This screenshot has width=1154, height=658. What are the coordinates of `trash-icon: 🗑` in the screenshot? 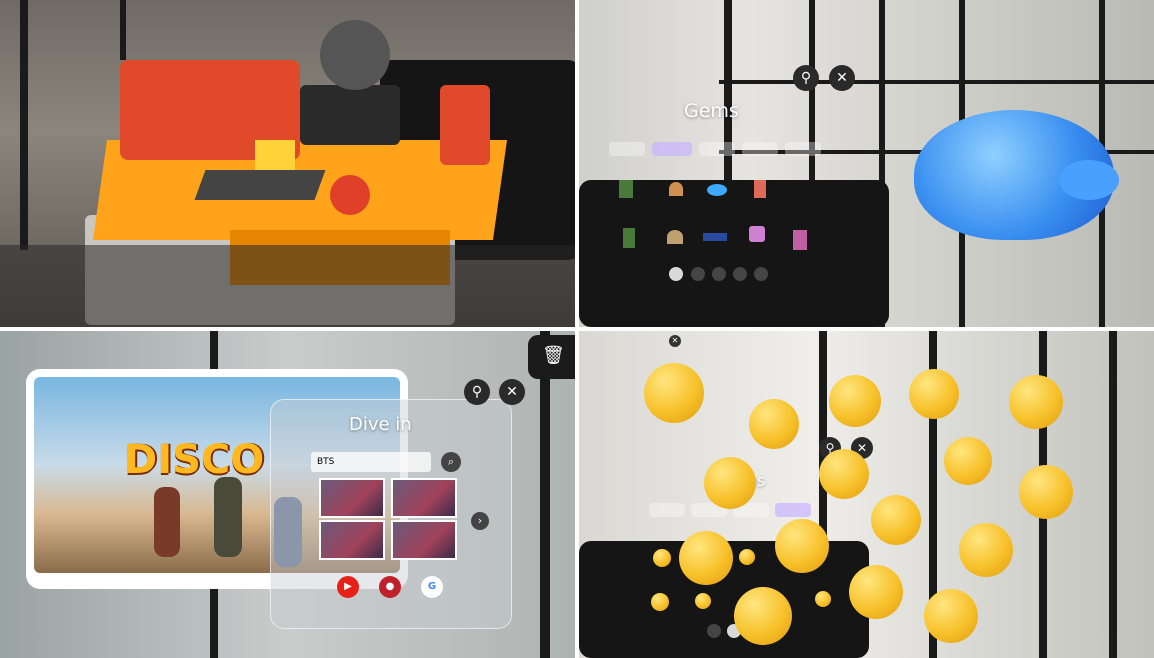 It's located at (553, 355).